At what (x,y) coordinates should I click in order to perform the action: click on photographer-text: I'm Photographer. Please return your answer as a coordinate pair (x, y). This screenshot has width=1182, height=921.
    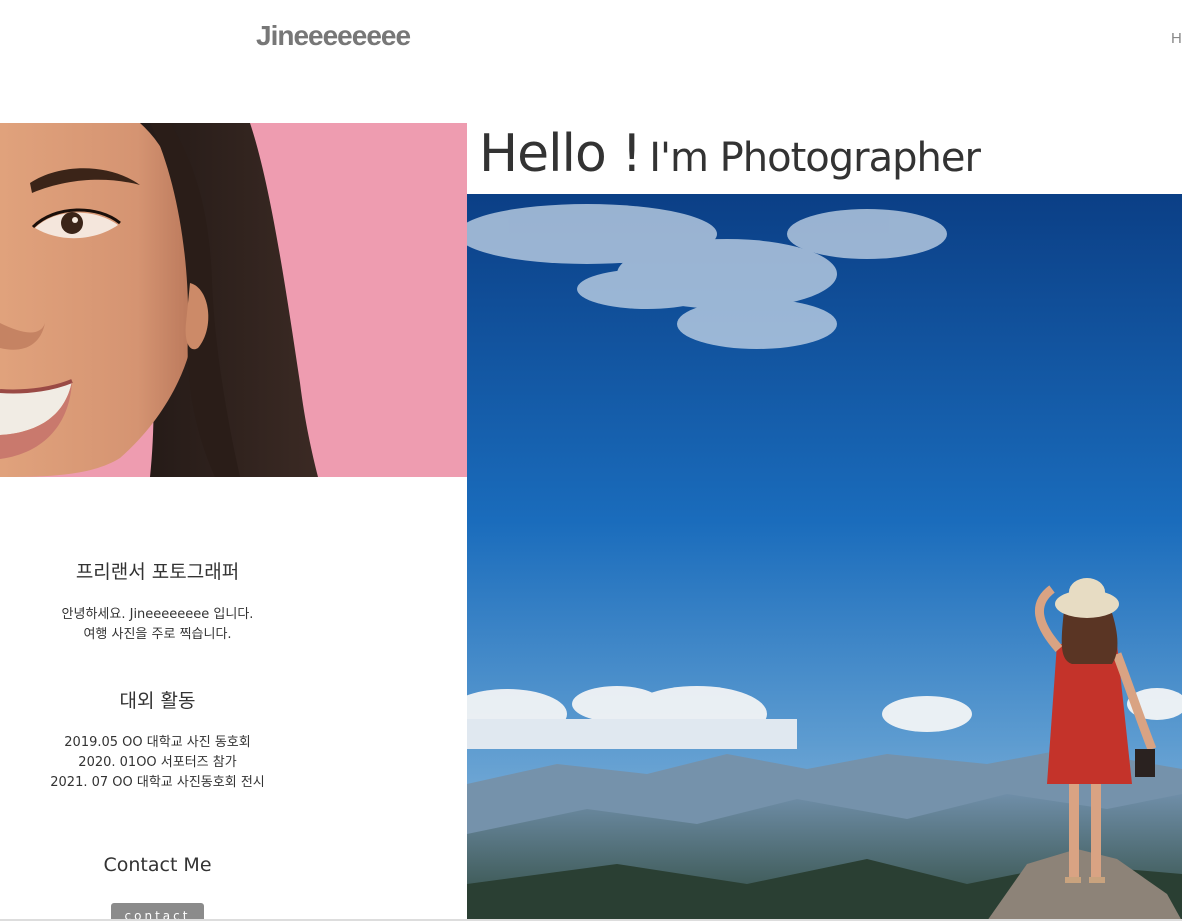
    Looking at the image, I should click on (815, 158).